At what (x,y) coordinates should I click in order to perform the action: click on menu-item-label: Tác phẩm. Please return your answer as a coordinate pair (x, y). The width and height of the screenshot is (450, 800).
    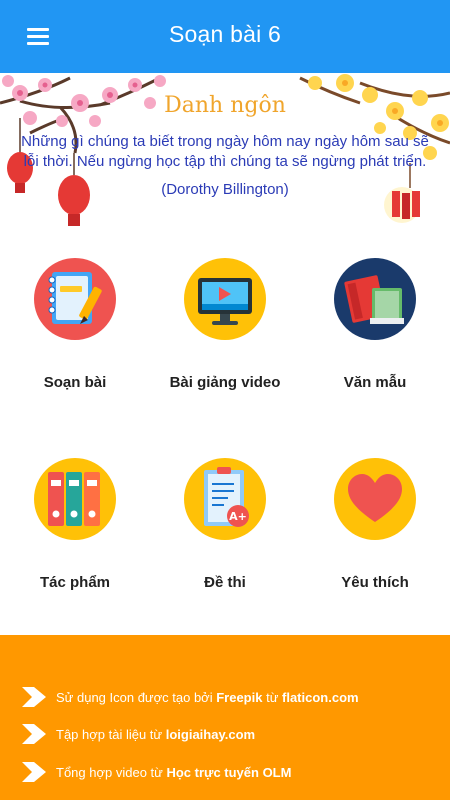
    Looking at the image, I should click on (75, 582).